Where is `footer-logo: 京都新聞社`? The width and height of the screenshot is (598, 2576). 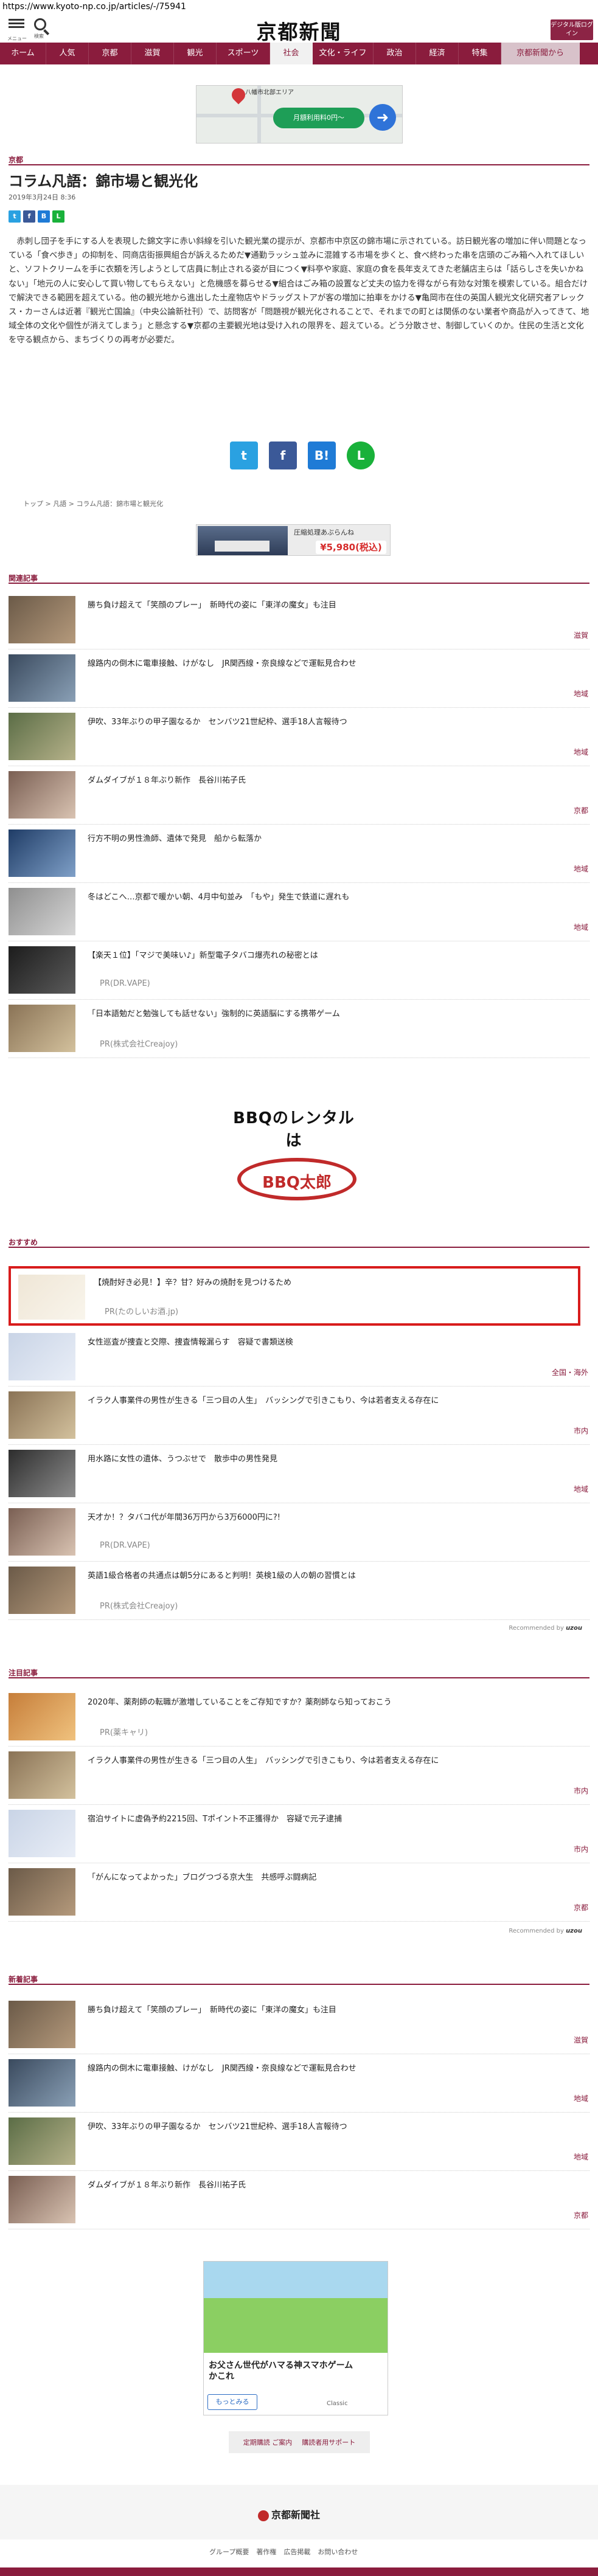 footer-logo: 京都新聞社 is located at coordinates (289, 2514).